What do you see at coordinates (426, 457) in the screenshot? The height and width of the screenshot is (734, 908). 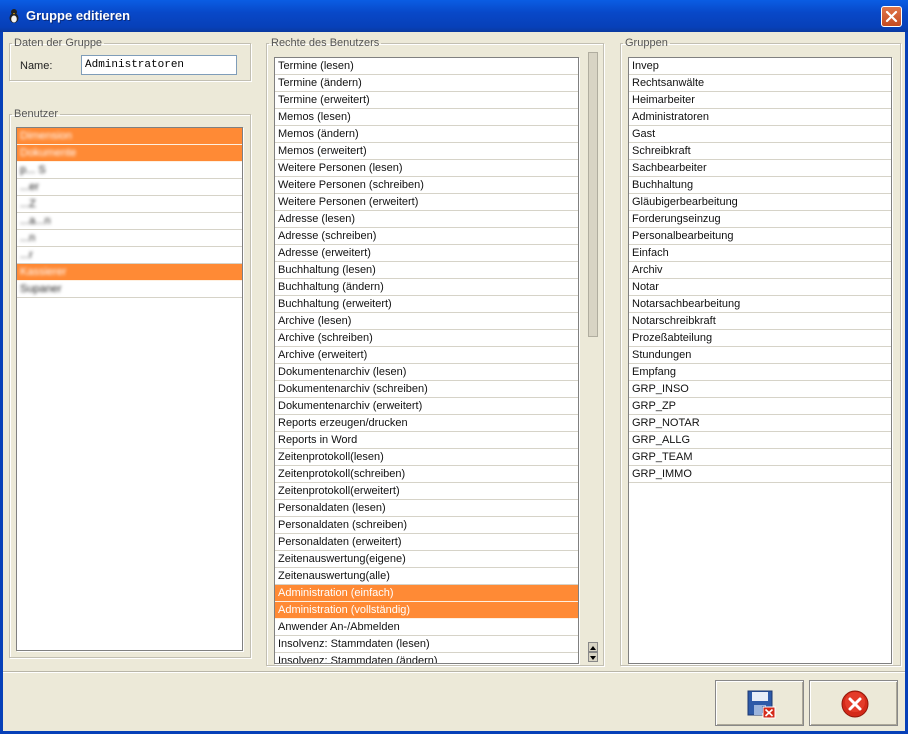 I see `right-list-item: Zeitenprotokoll(lesen)` at bounding box center [426, 457].